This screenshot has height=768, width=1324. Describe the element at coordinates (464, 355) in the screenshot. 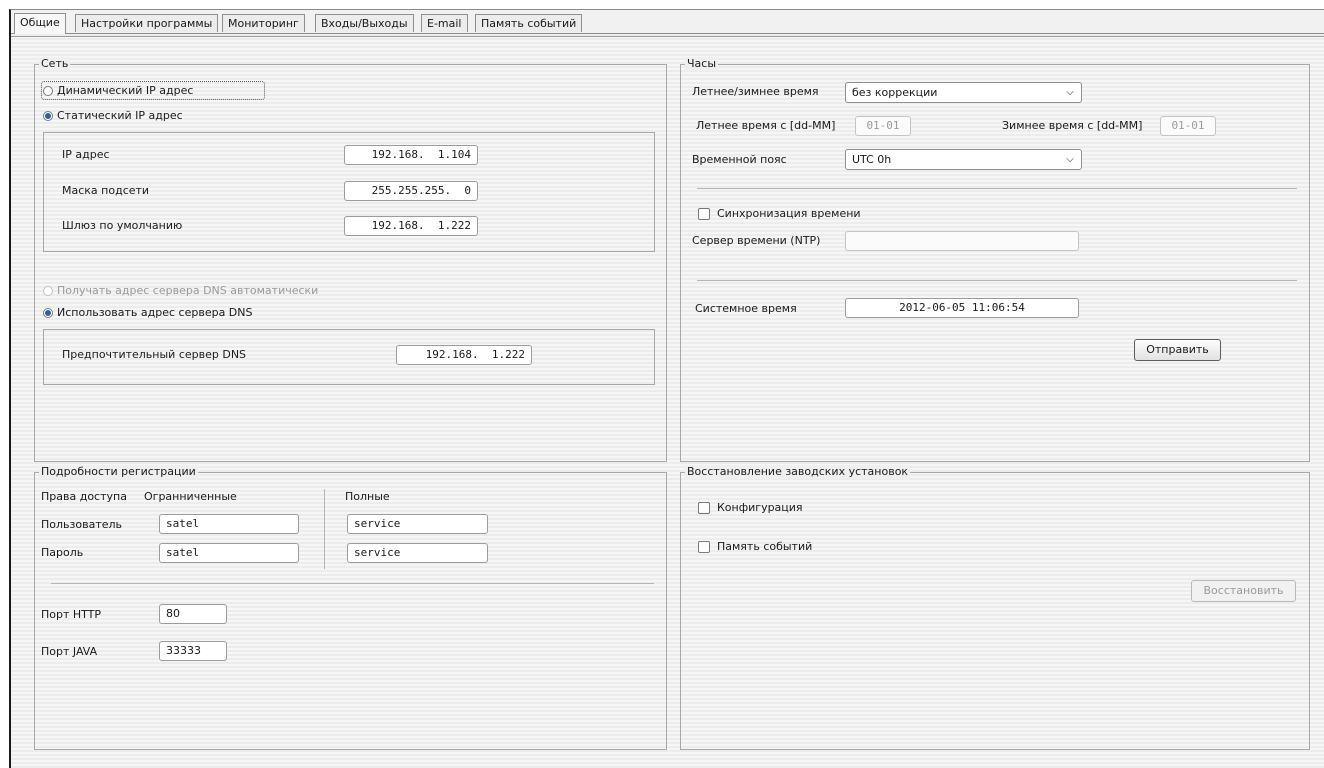

I see `preferred-dns-field: 192.168. 1.222` at that location.